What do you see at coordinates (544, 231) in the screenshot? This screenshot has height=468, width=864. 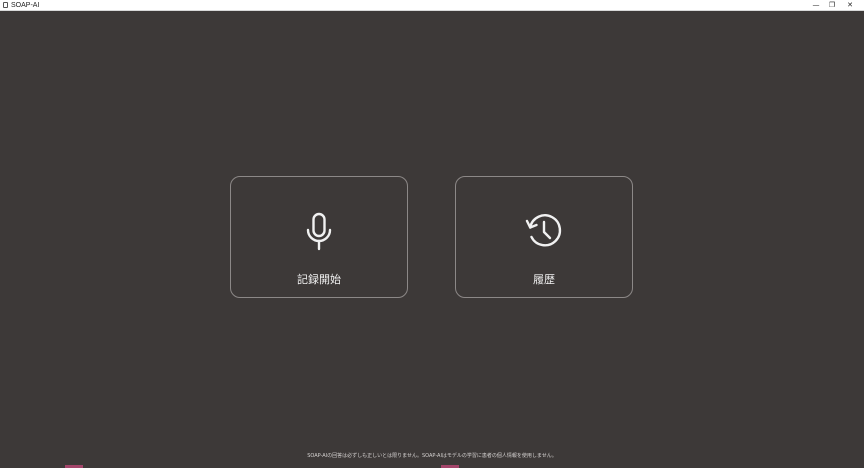 I see `history-icon` at bounding box center [544, 231].